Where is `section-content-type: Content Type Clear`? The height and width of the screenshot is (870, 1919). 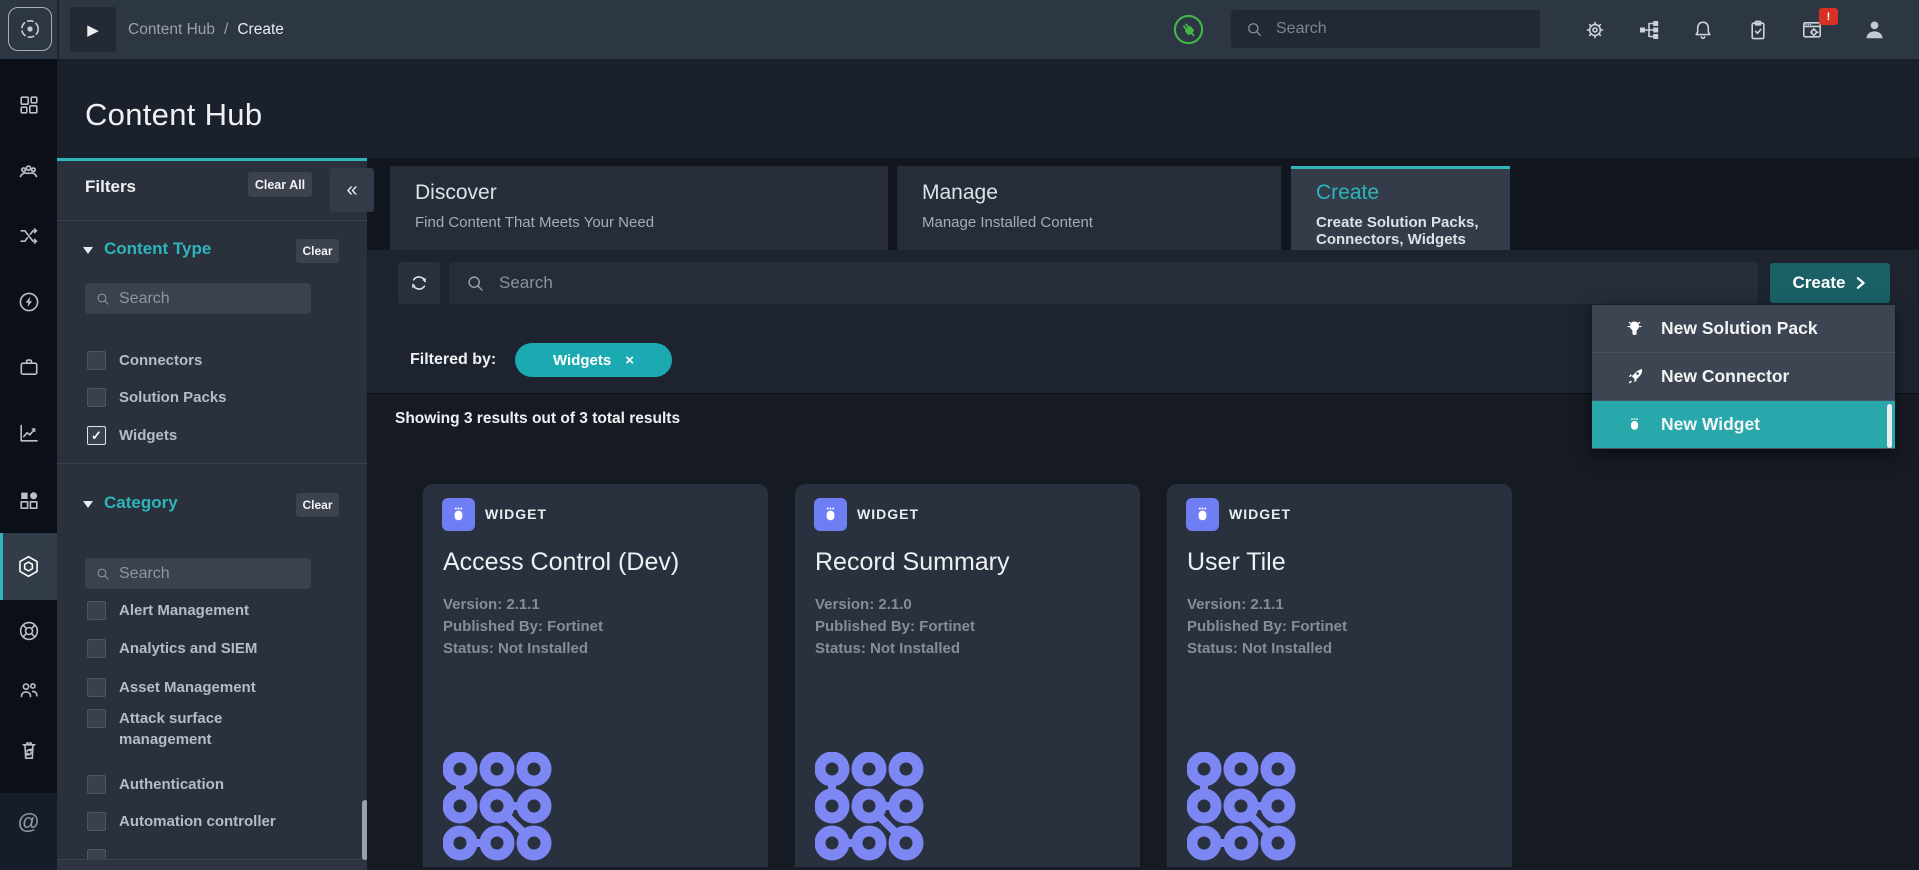
section-content-type: Content Type Clear is located at coordinates (212, 251).